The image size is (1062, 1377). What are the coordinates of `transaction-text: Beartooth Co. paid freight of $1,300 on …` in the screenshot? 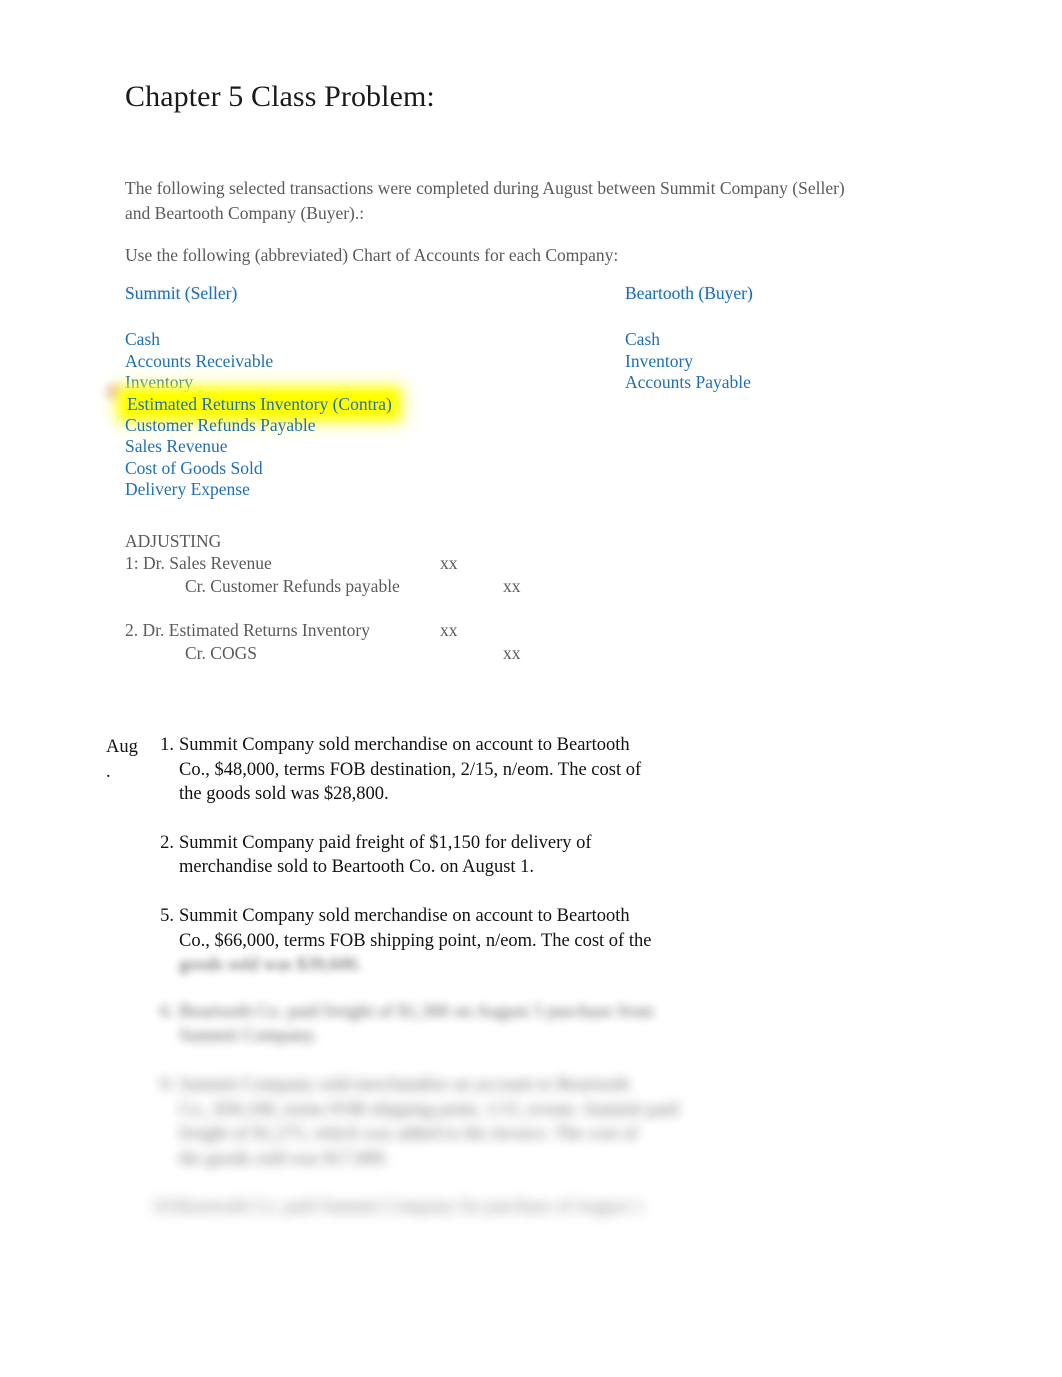 It's located at (416, 1024).